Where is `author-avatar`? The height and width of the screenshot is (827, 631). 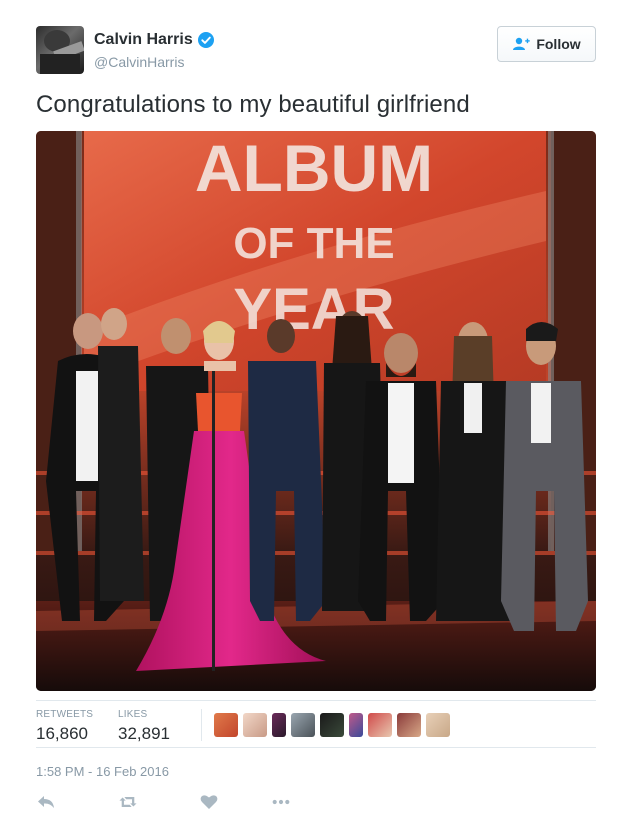
author-avatar is located at coordinates (60, 50).